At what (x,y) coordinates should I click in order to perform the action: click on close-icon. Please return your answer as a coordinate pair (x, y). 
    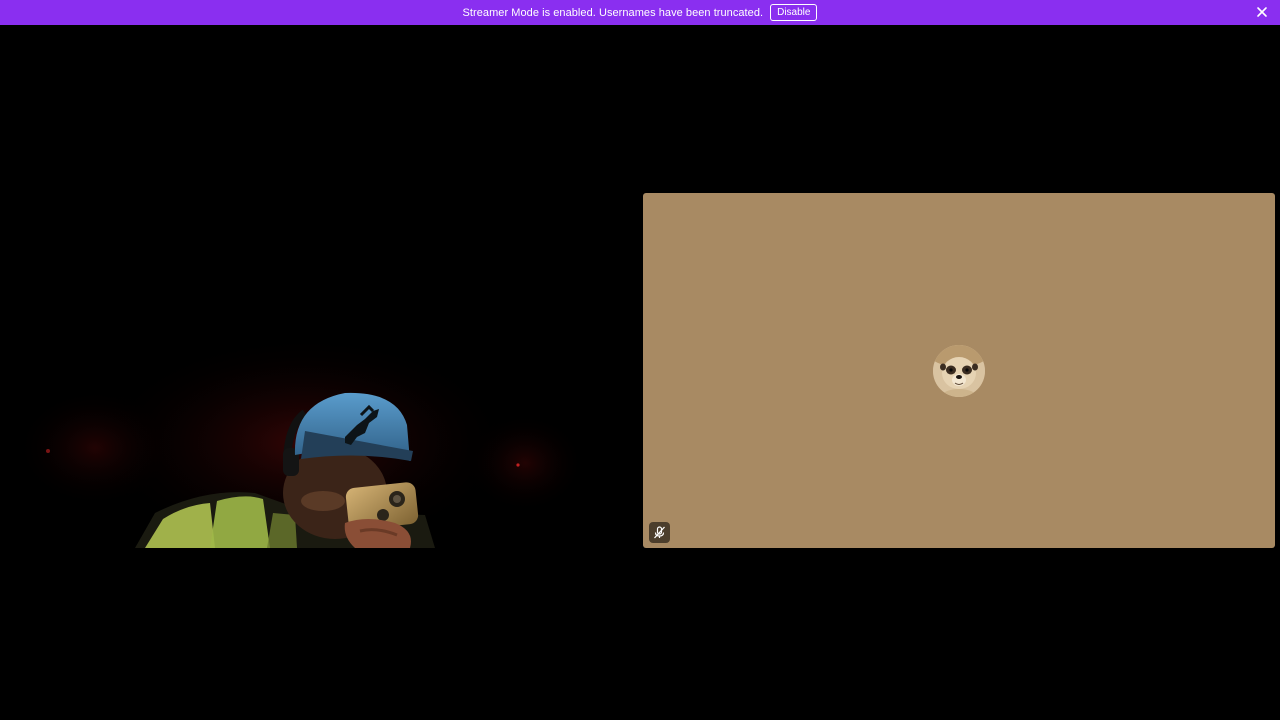
    Looking at the image, I should click on (1262, 12).